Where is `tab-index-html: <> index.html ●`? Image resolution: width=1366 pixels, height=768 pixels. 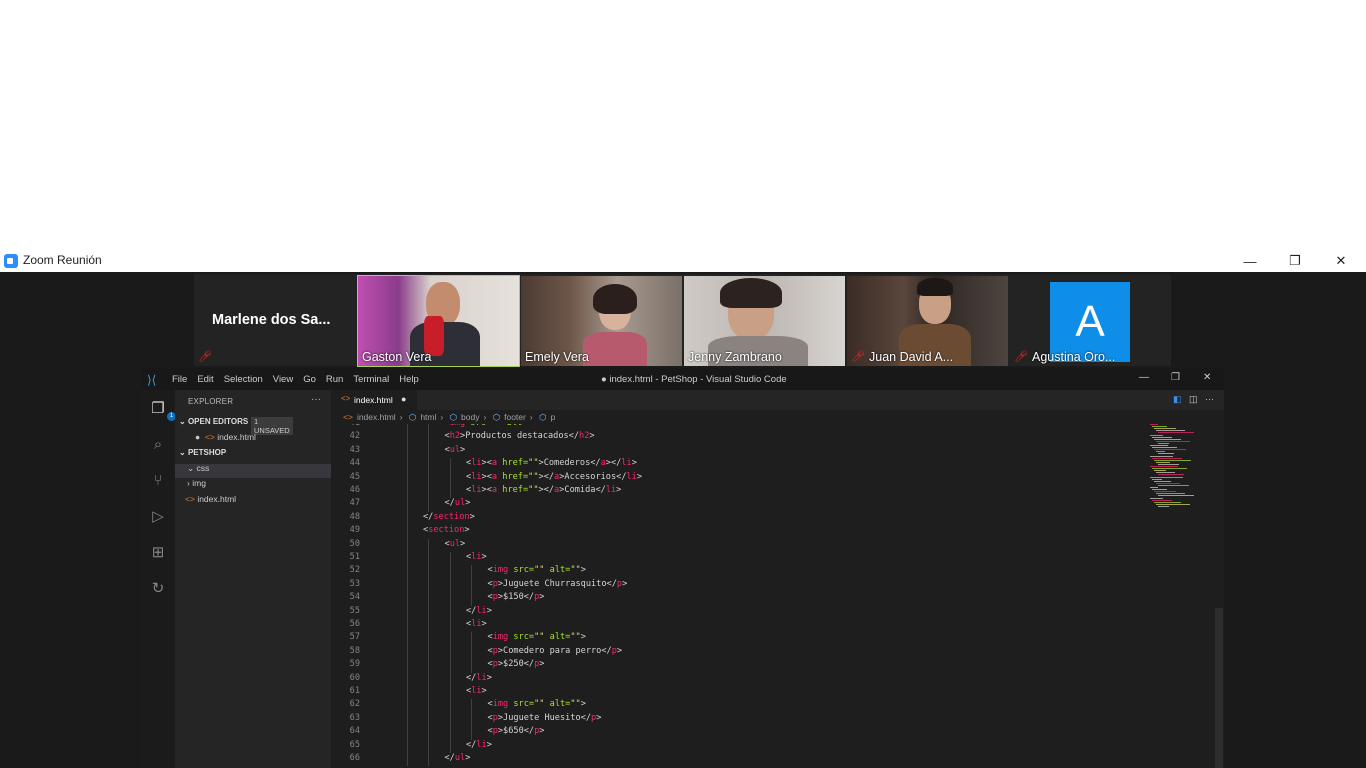
tab-index-html: <> index.html ● is located at coordinates (374, 400).